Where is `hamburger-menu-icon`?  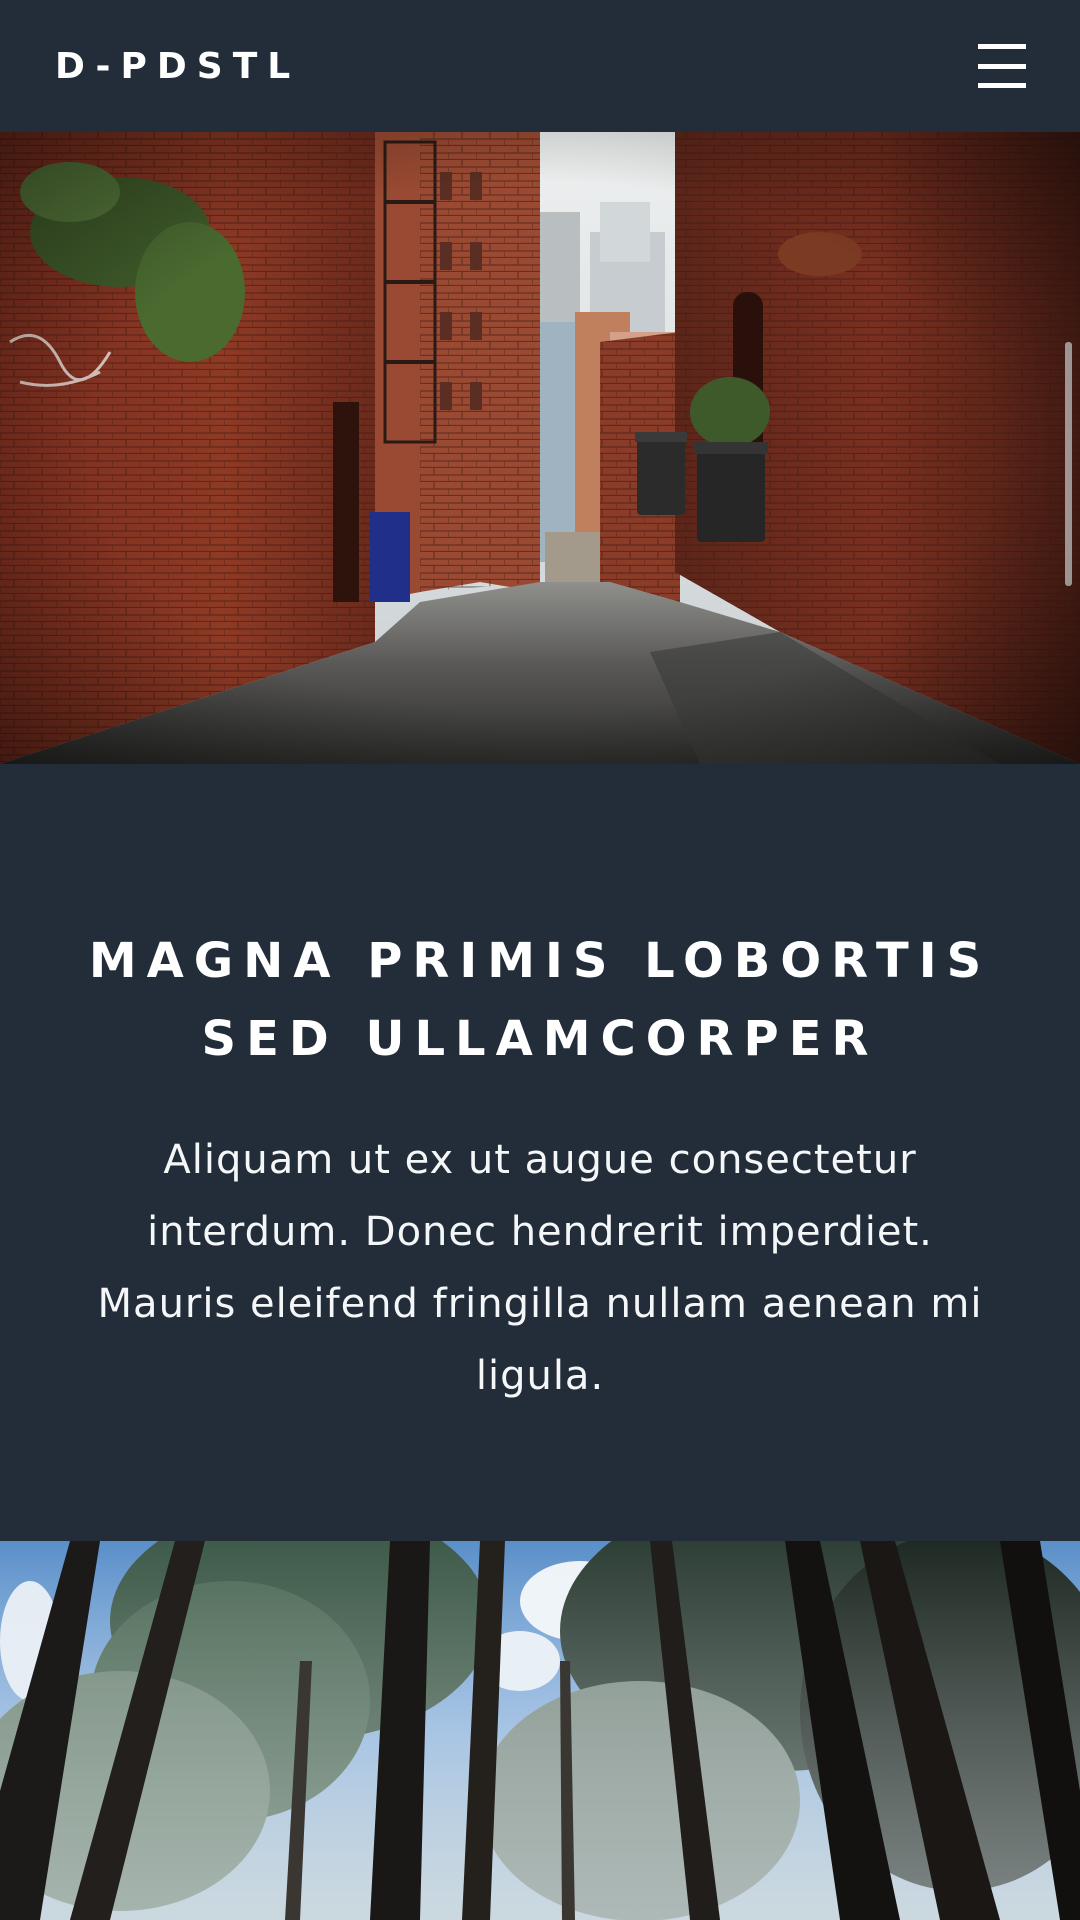
hamburger-menu-icon is located at coordinates (1002, 66).